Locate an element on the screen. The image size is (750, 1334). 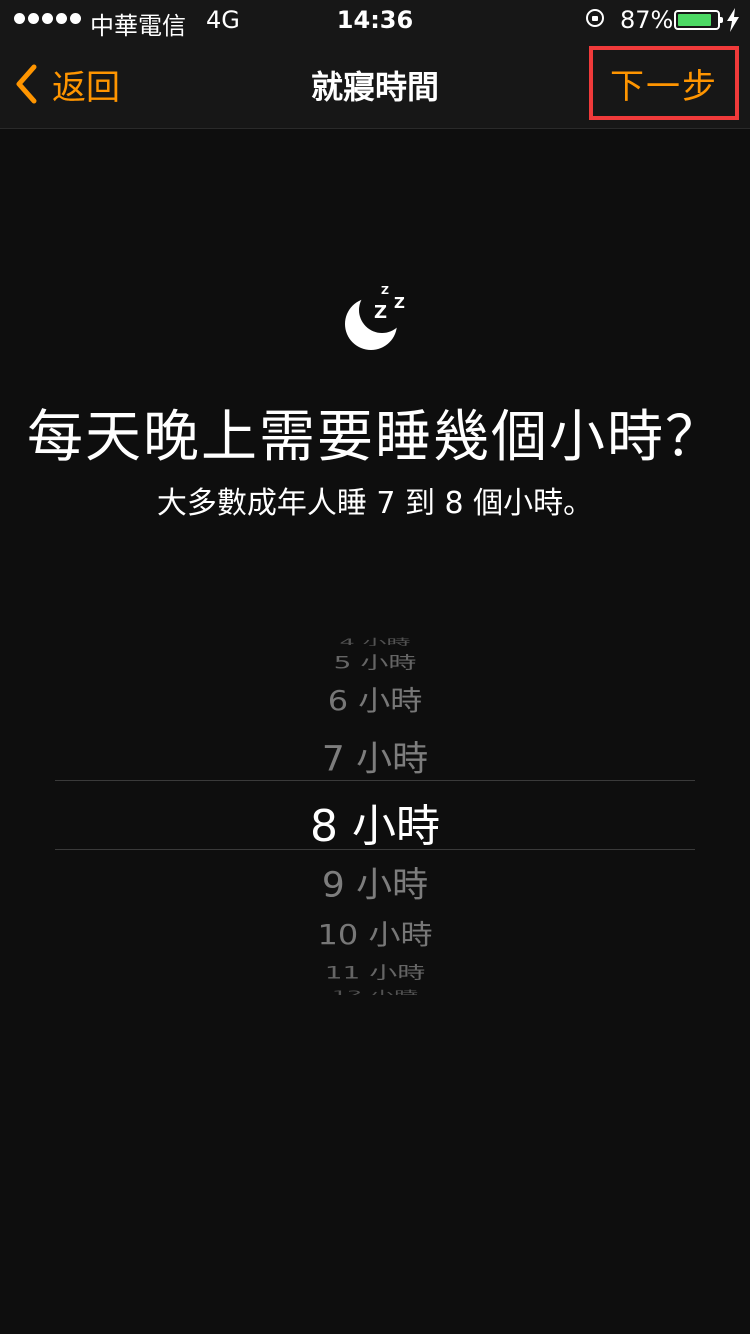
sleep-hours-hint: 大多數成年人睡 7 到 8 個小時。 is located at coordinates (375, 503).